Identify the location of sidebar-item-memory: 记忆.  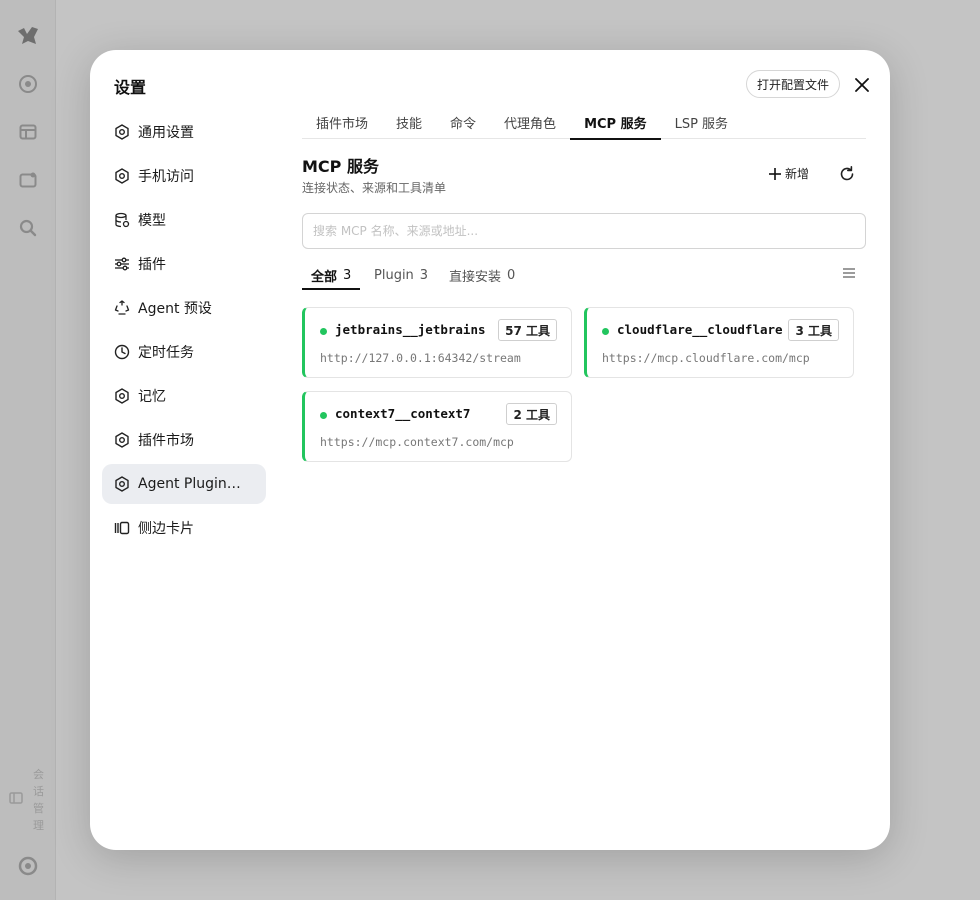
(184, 396).